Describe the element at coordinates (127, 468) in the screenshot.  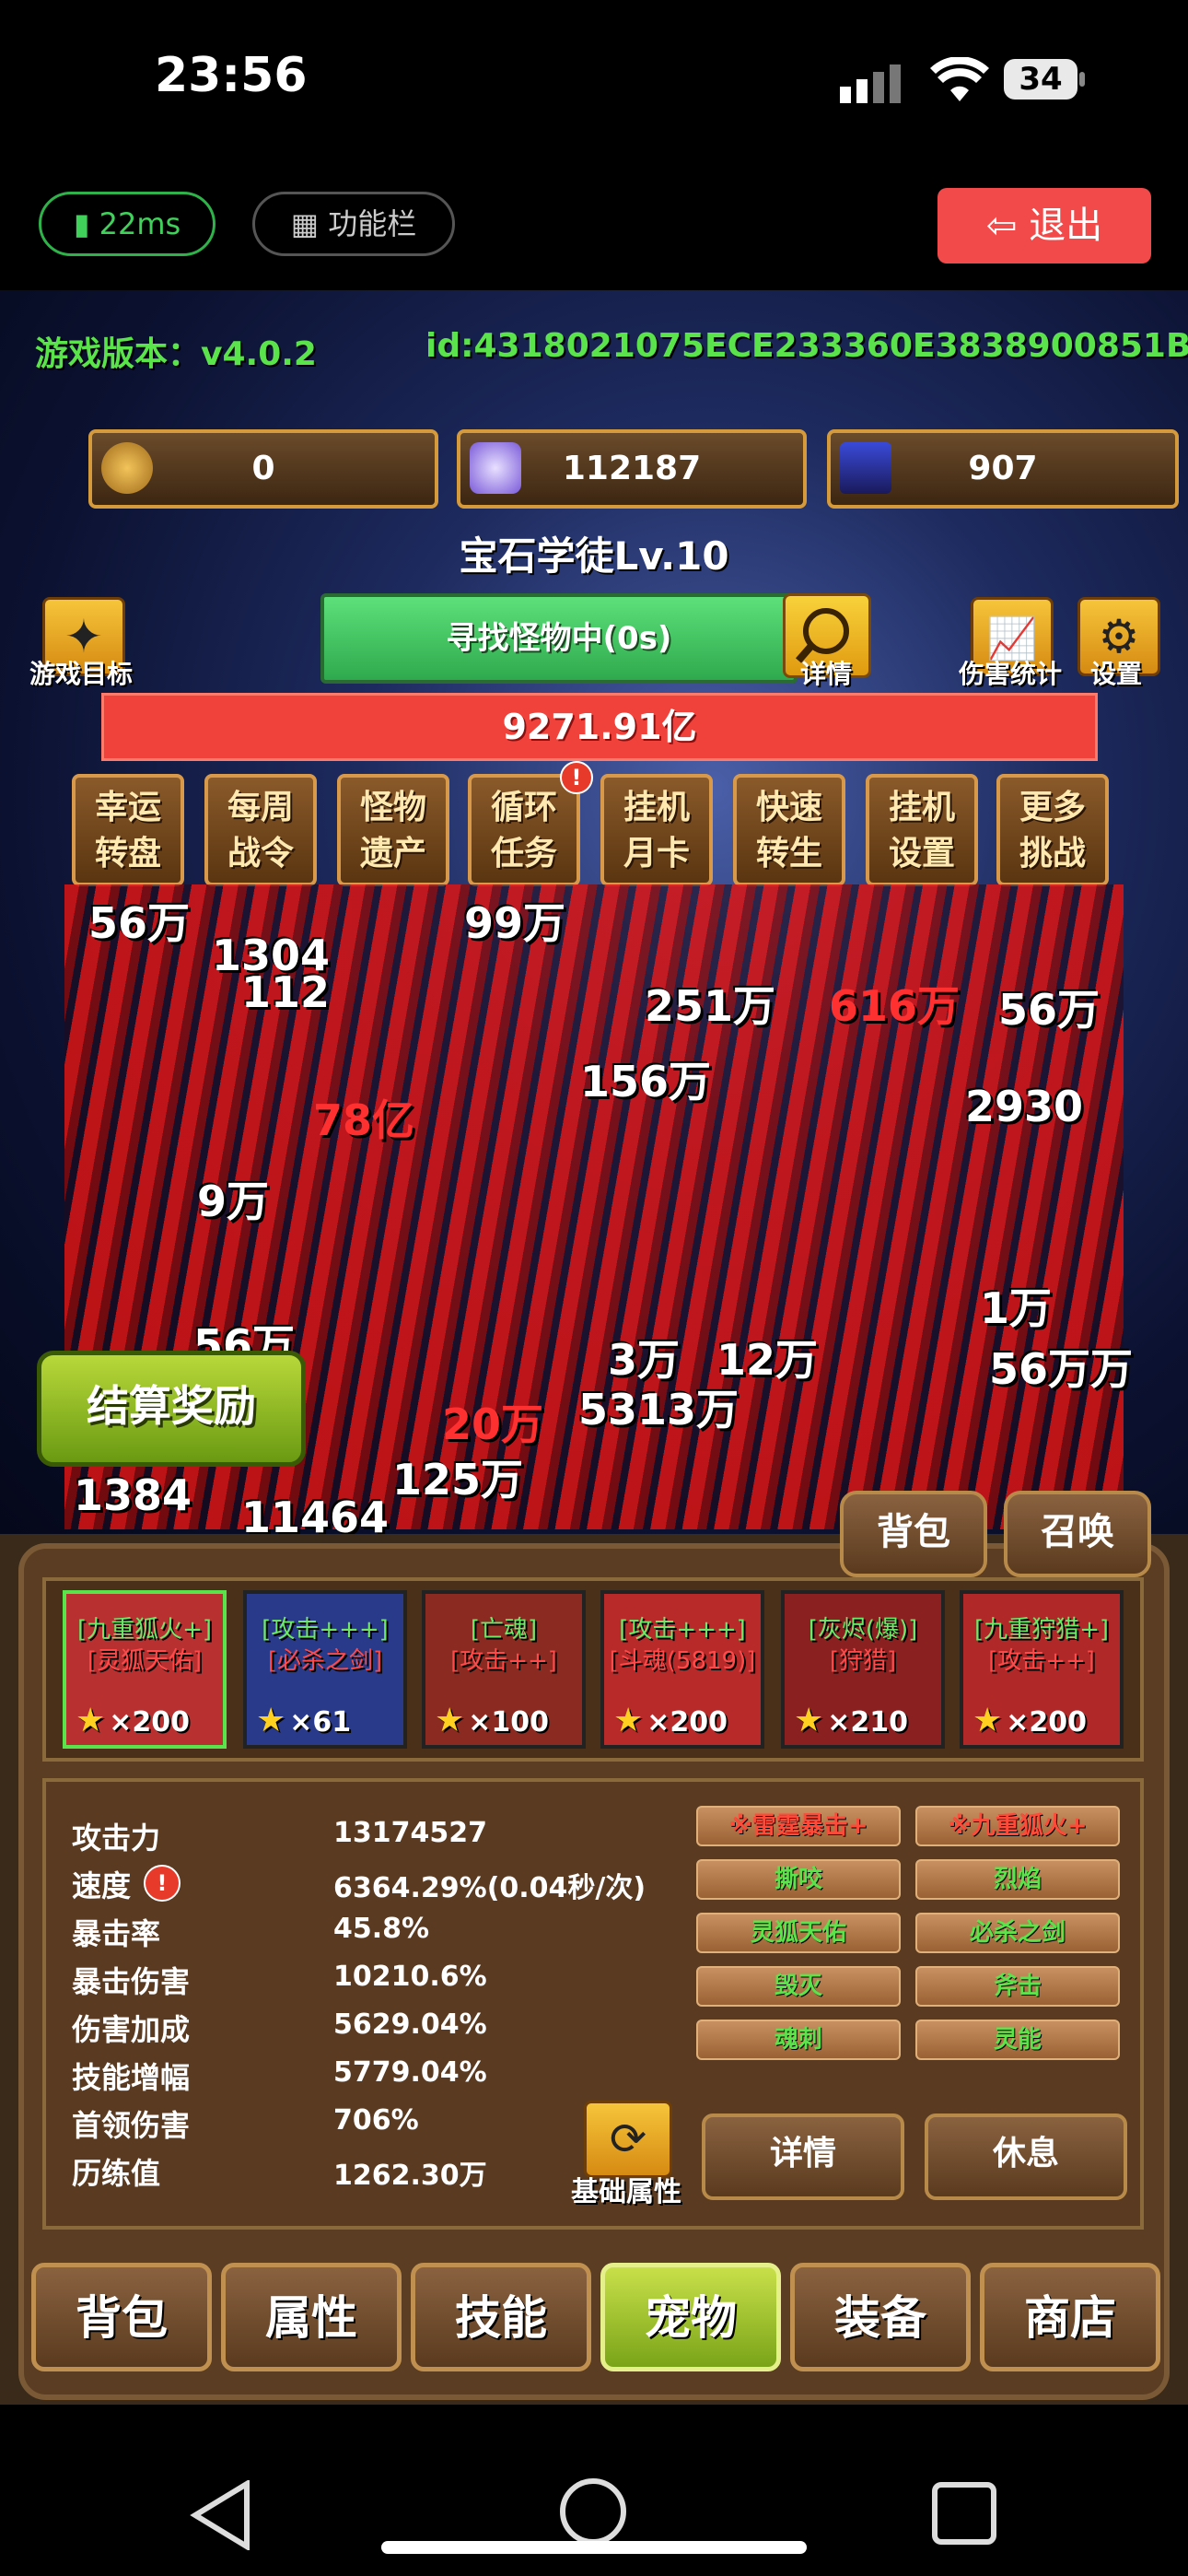
I see `coin-icon` at that location.